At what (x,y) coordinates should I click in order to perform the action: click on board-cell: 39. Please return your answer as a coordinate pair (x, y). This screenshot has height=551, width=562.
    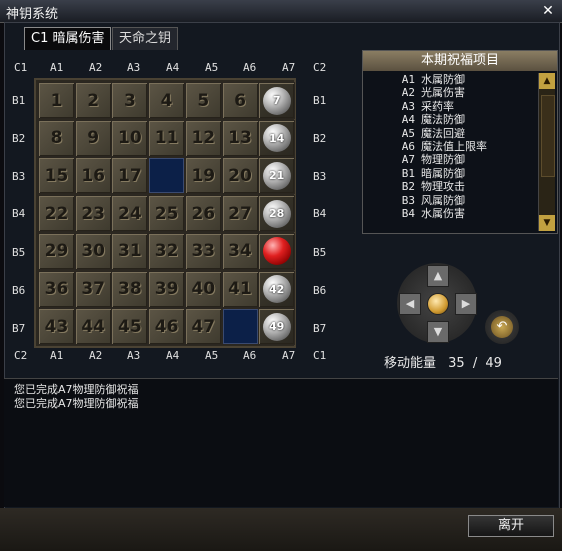
    Looking at the image, I should click on (167, 289).